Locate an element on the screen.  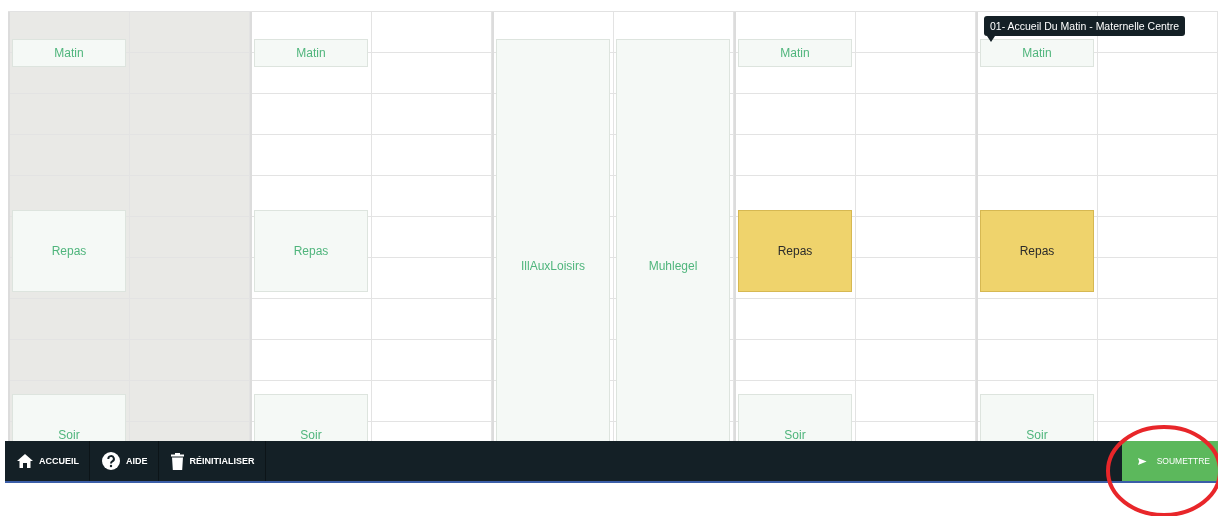
toolbar-button: RÉINITIALISER is located at coordinates (212, 461).